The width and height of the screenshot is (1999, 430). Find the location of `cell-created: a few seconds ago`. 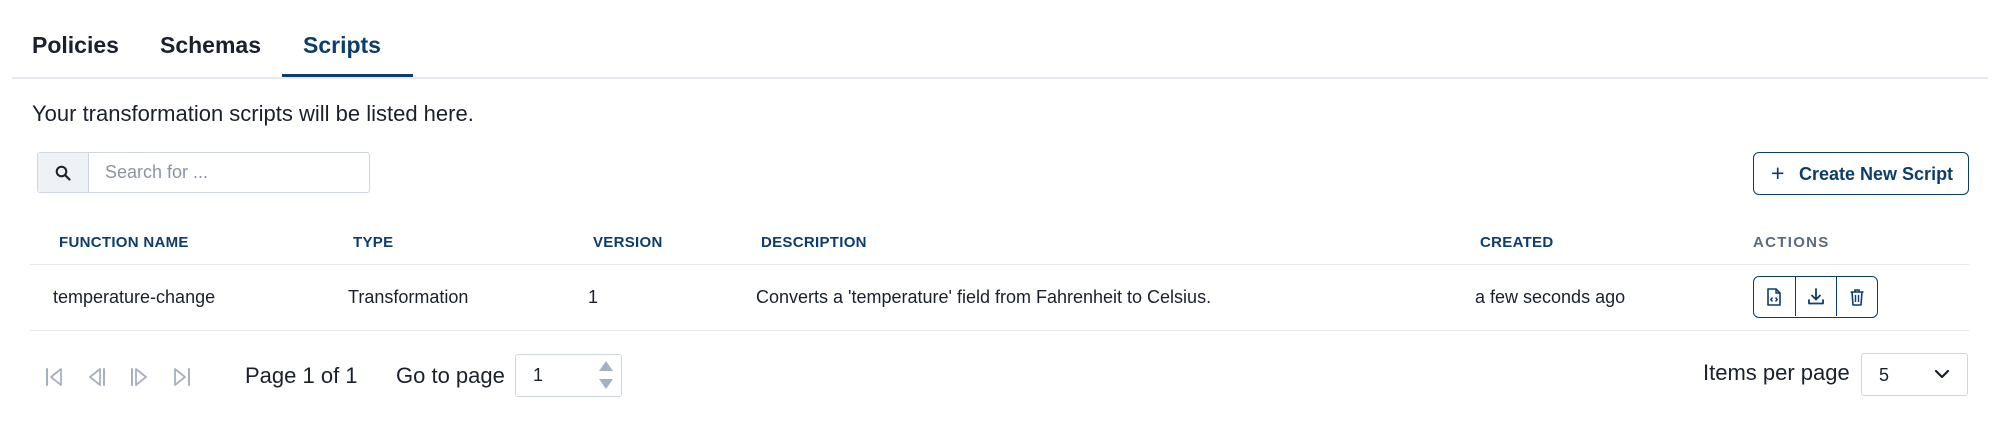

cell-created: a few seconds ago is located at coordinates (1550, 297).